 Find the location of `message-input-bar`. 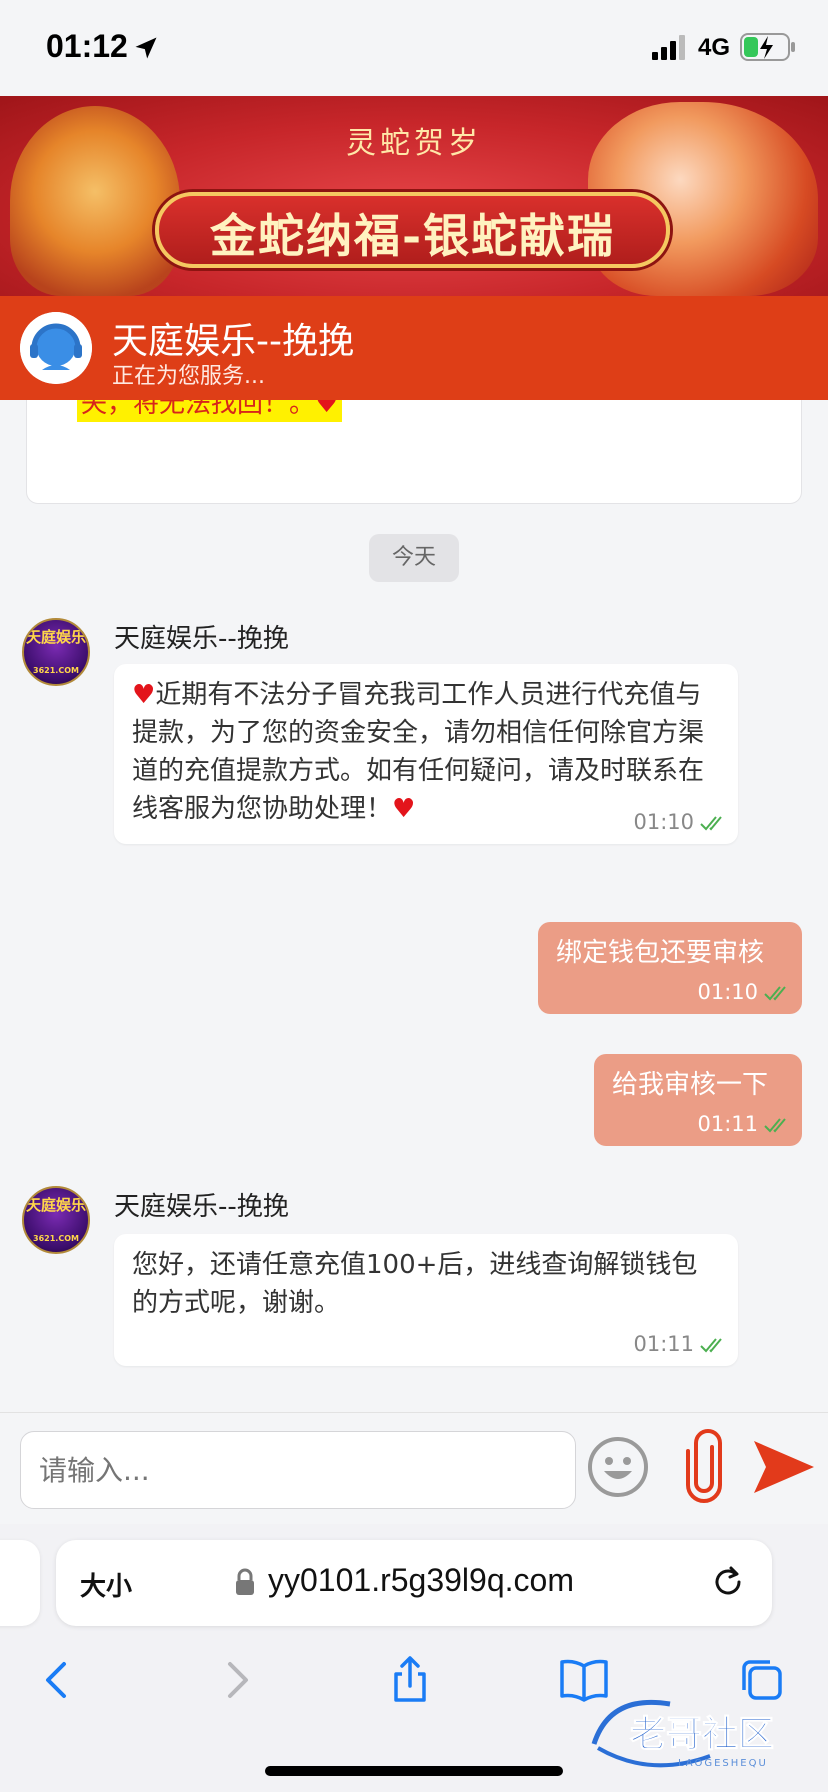

message-input-bar is located at coordinates (414, 1468).